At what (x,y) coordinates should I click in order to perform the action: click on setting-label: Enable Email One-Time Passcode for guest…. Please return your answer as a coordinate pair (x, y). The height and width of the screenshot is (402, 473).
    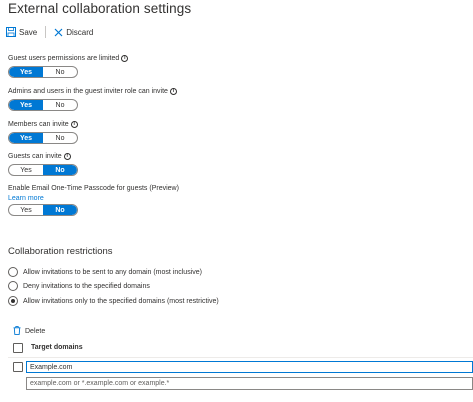
    Looking at the image, I should click on (93, 188).